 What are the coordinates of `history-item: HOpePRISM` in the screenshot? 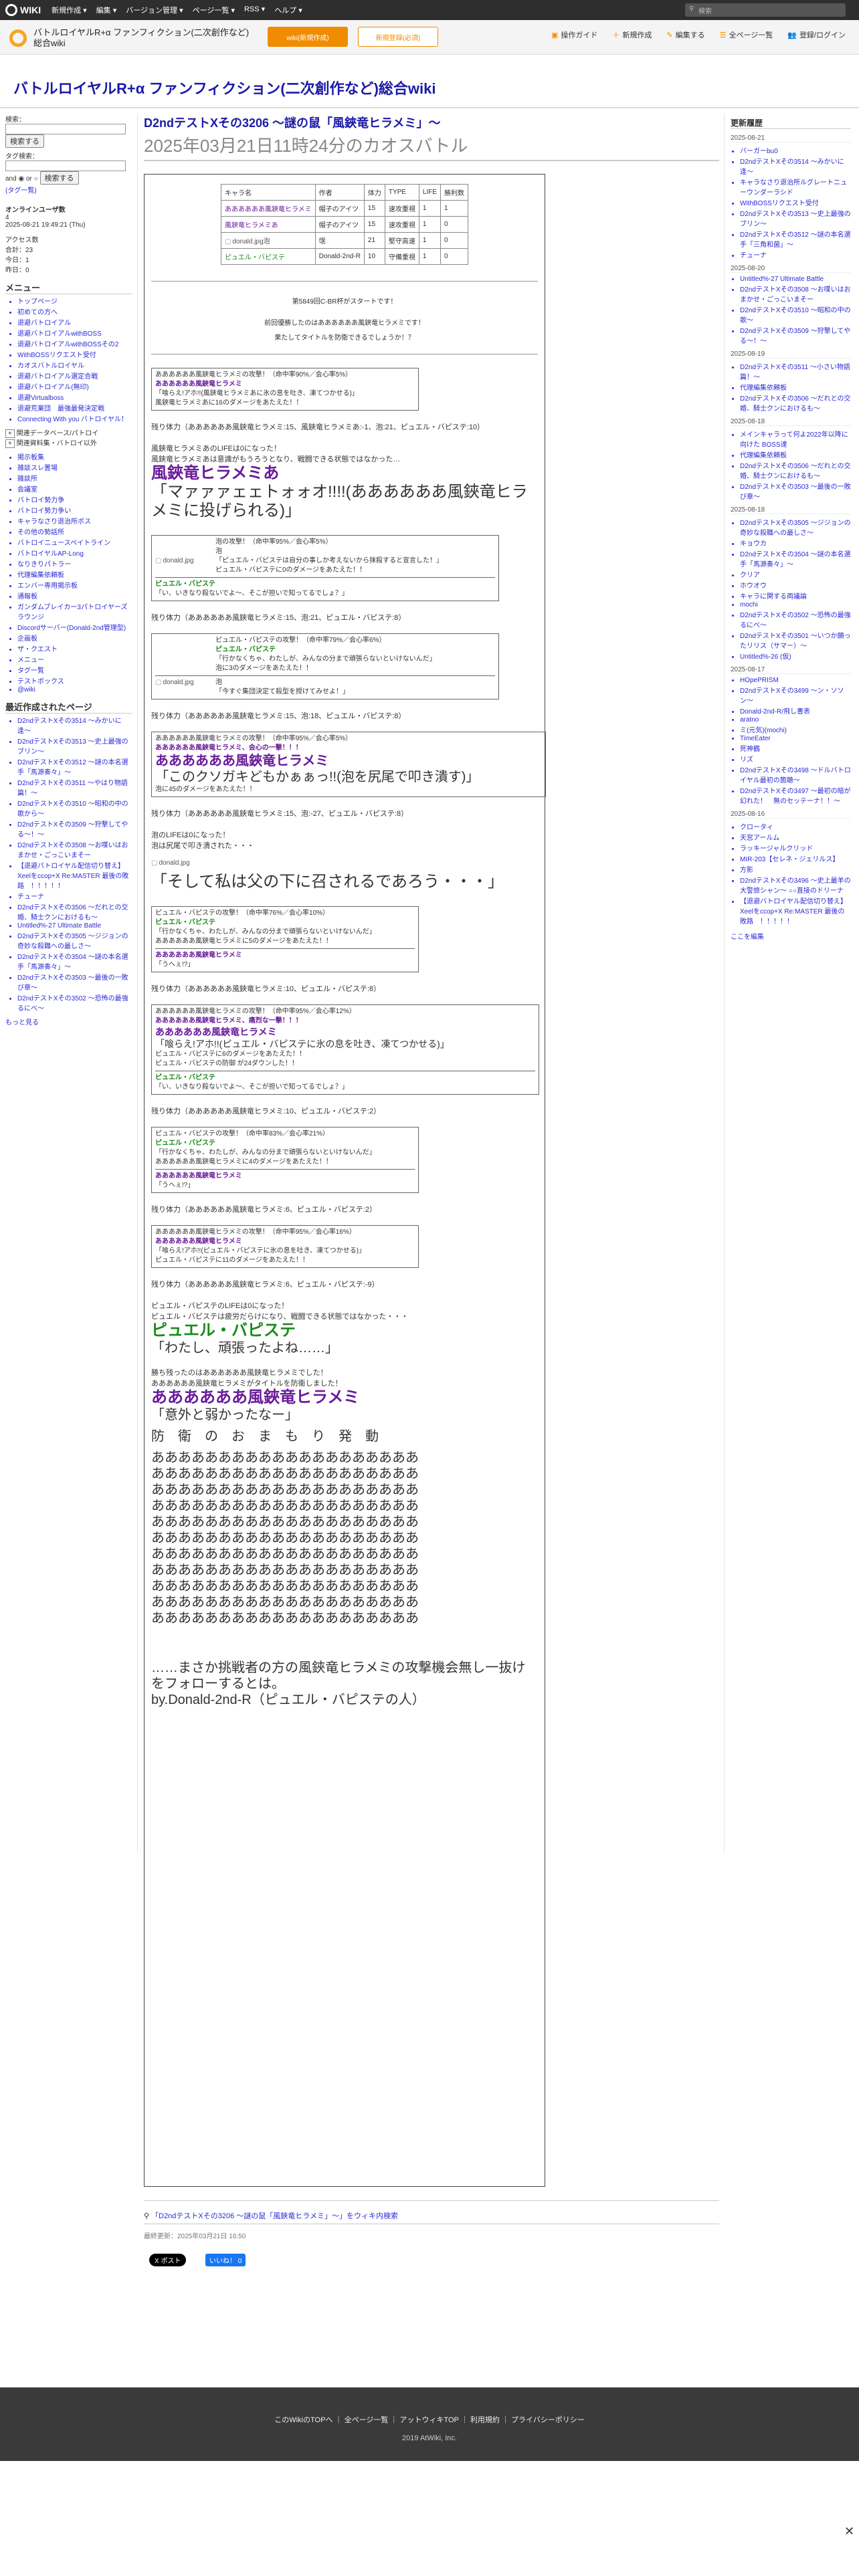 It's located at (796, 680).